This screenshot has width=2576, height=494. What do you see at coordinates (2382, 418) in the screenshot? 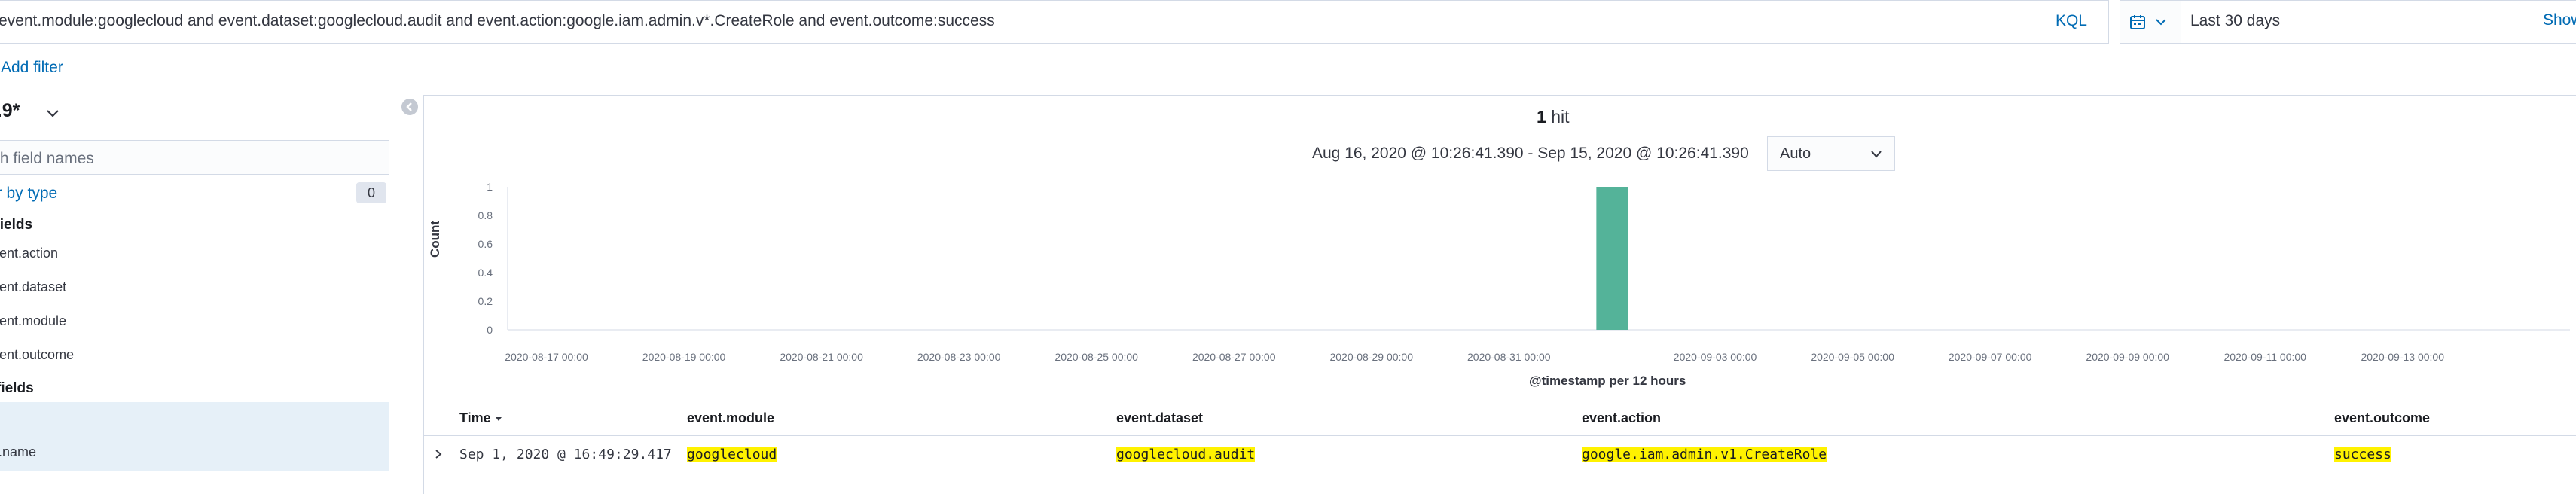
I see `column-header-event-outcome: event.outcome` at bounding box center [2382, 418].